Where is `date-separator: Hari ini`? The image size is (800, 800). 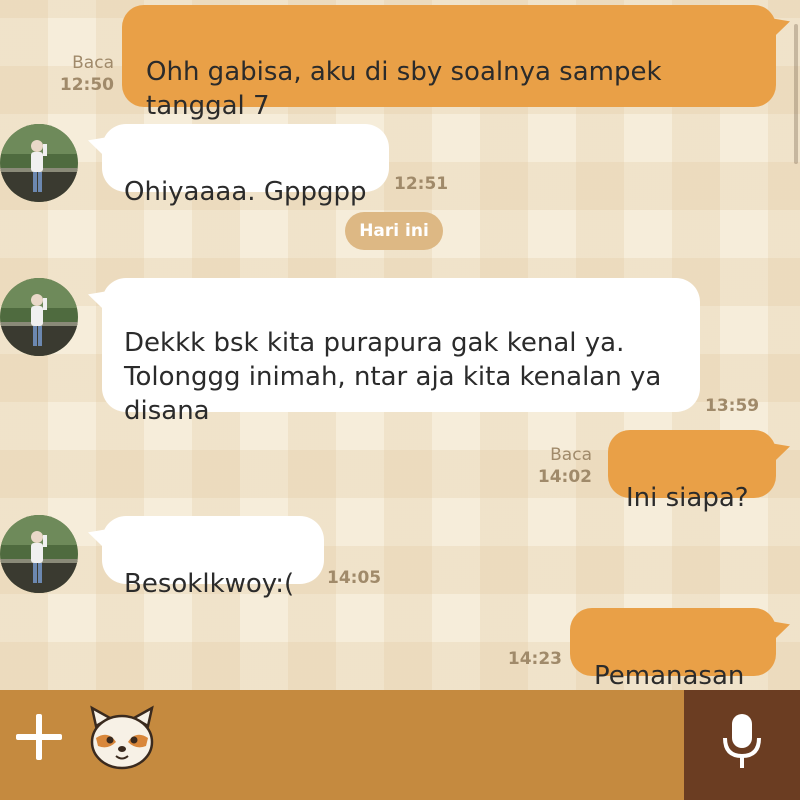
date-separator: Hari ini is located at coordinates (394, 231).